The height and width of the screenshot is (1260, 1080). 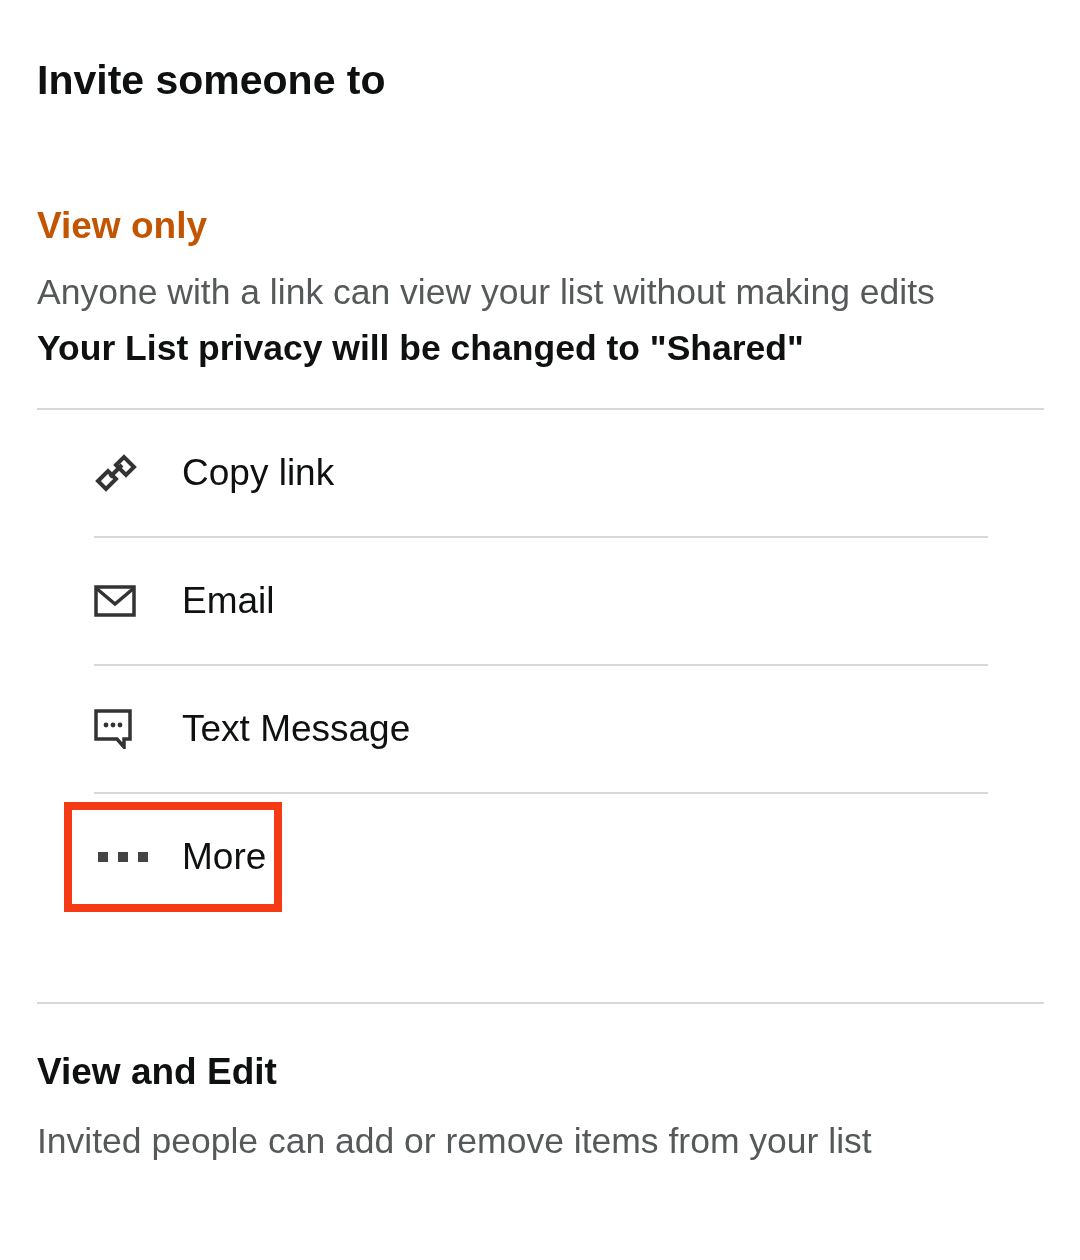 What do you see at coordinates (212, 80) in the screenshot?
I see `dialog-title: Invite someone to` at bounding box center [212, 80].